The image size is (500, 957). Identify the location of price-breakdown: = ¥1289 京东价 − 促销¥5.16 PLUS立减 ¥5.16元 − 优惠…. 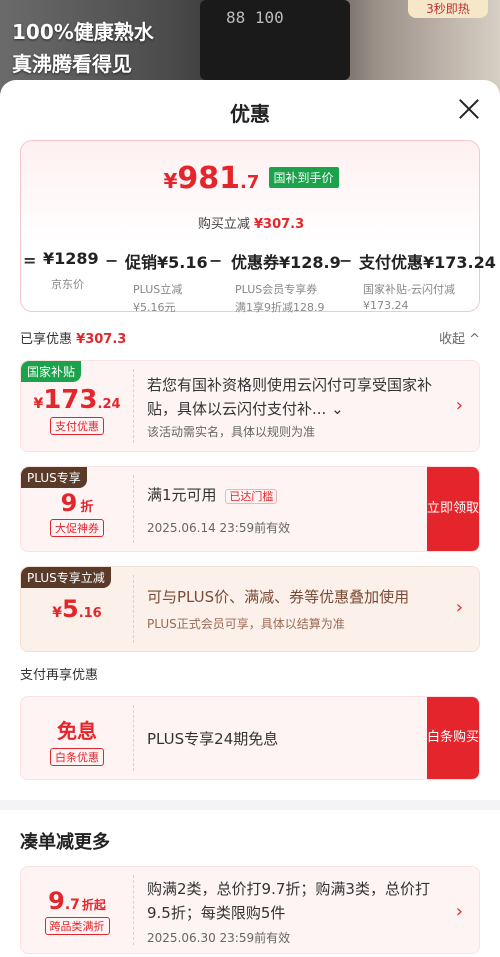
(258, 278).